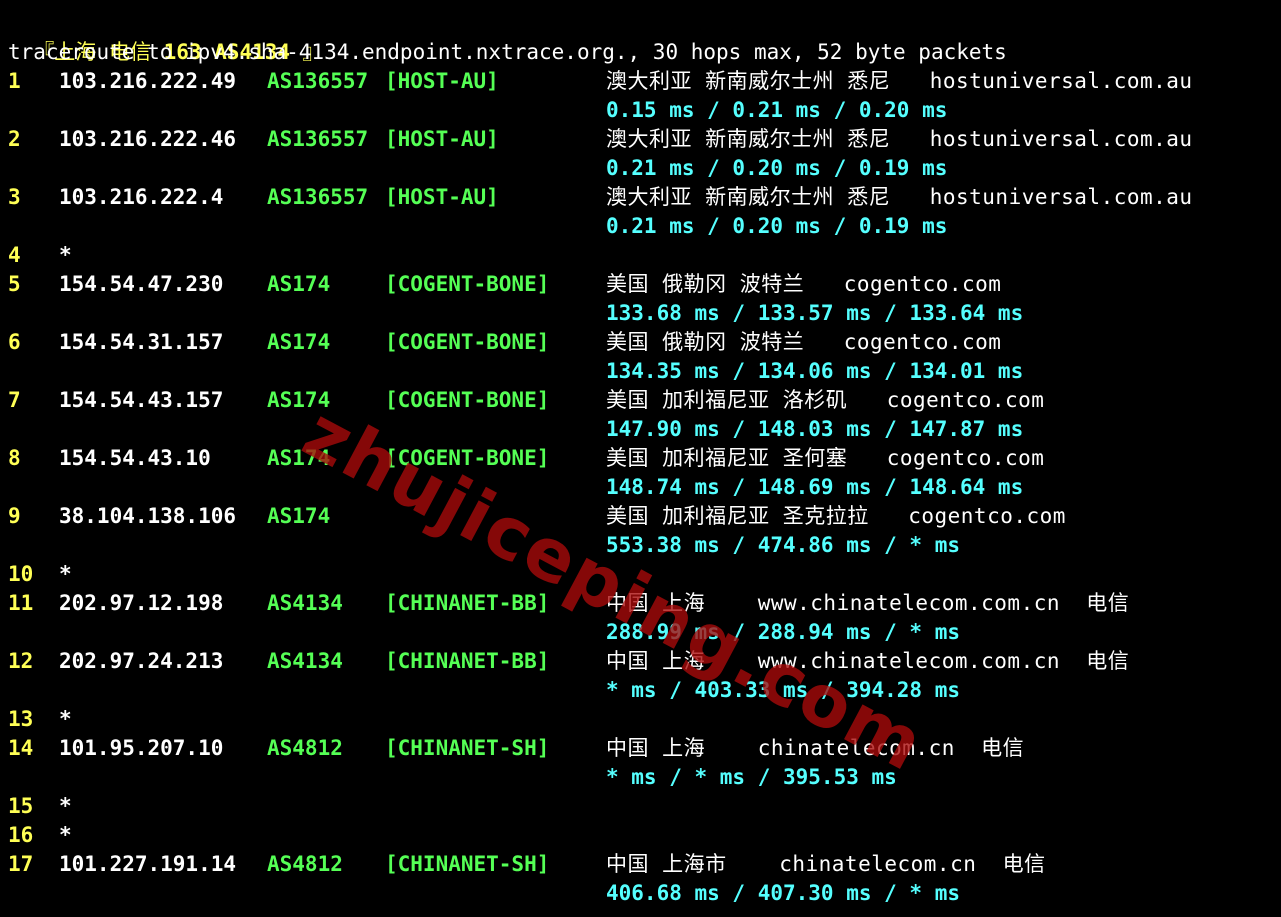 The height and width of the screenshot is (917, 1281). Describe the element at coordinates (14, 81) in the screenshot. I see `hop-number: 1` at that location.